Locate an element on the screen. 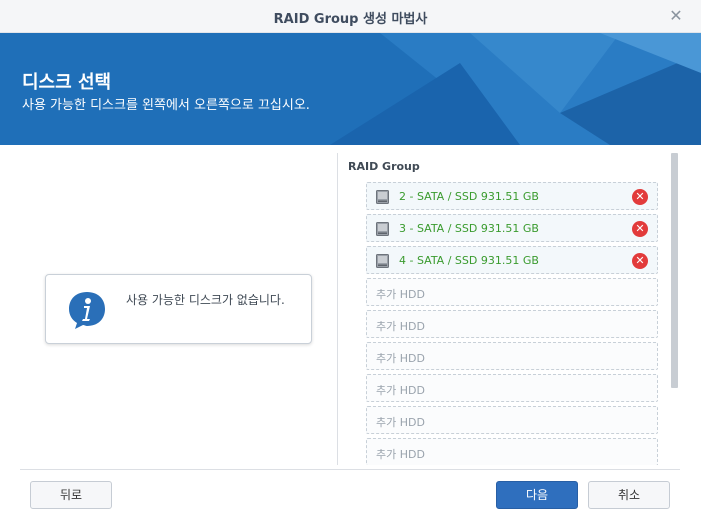 The height and width of the screenshot is (517, 701). disk-slot: 2 - SATA / SSD 931.51 GB ✕ is located at coordinates (512, 196).